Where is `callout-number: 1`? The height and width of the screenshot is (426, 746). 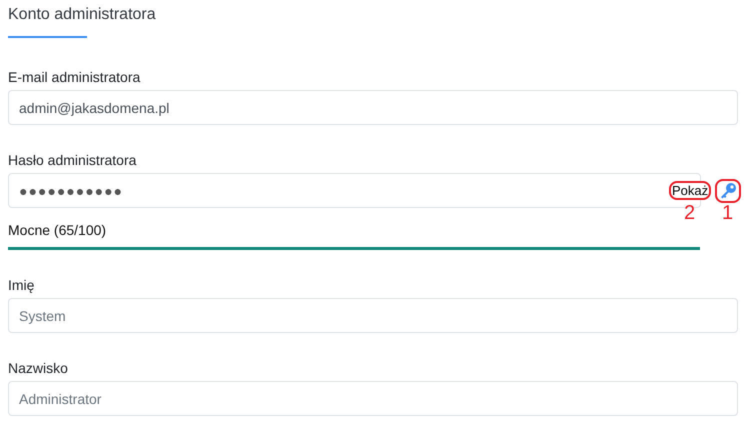
callout-number: 1 is located at coordinates (728, 212).